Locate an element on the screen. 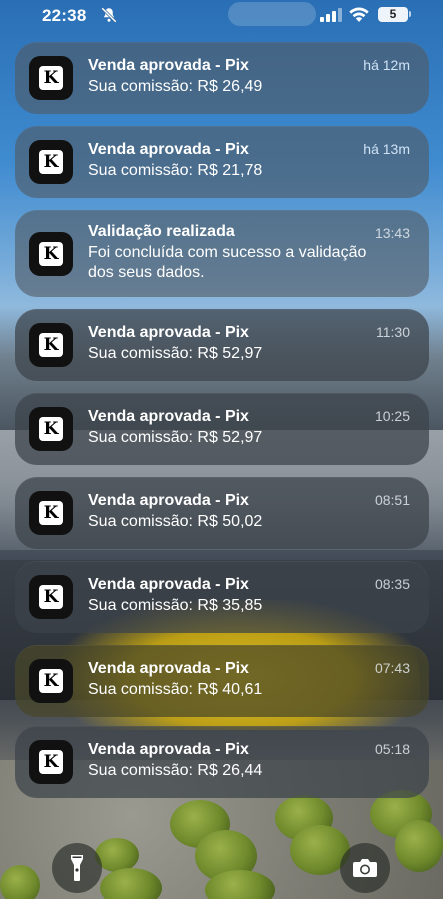 The image size is (443, 899). notification-time: 05:18 is located at coordinates (392, 749).